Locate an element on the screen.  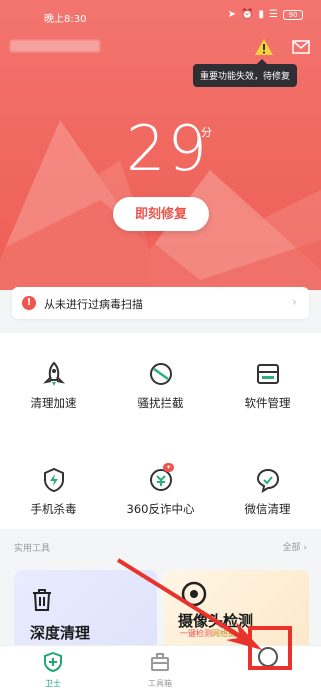
tool-antivirus: 手机杀毒 is located at coordinates (53, 506).